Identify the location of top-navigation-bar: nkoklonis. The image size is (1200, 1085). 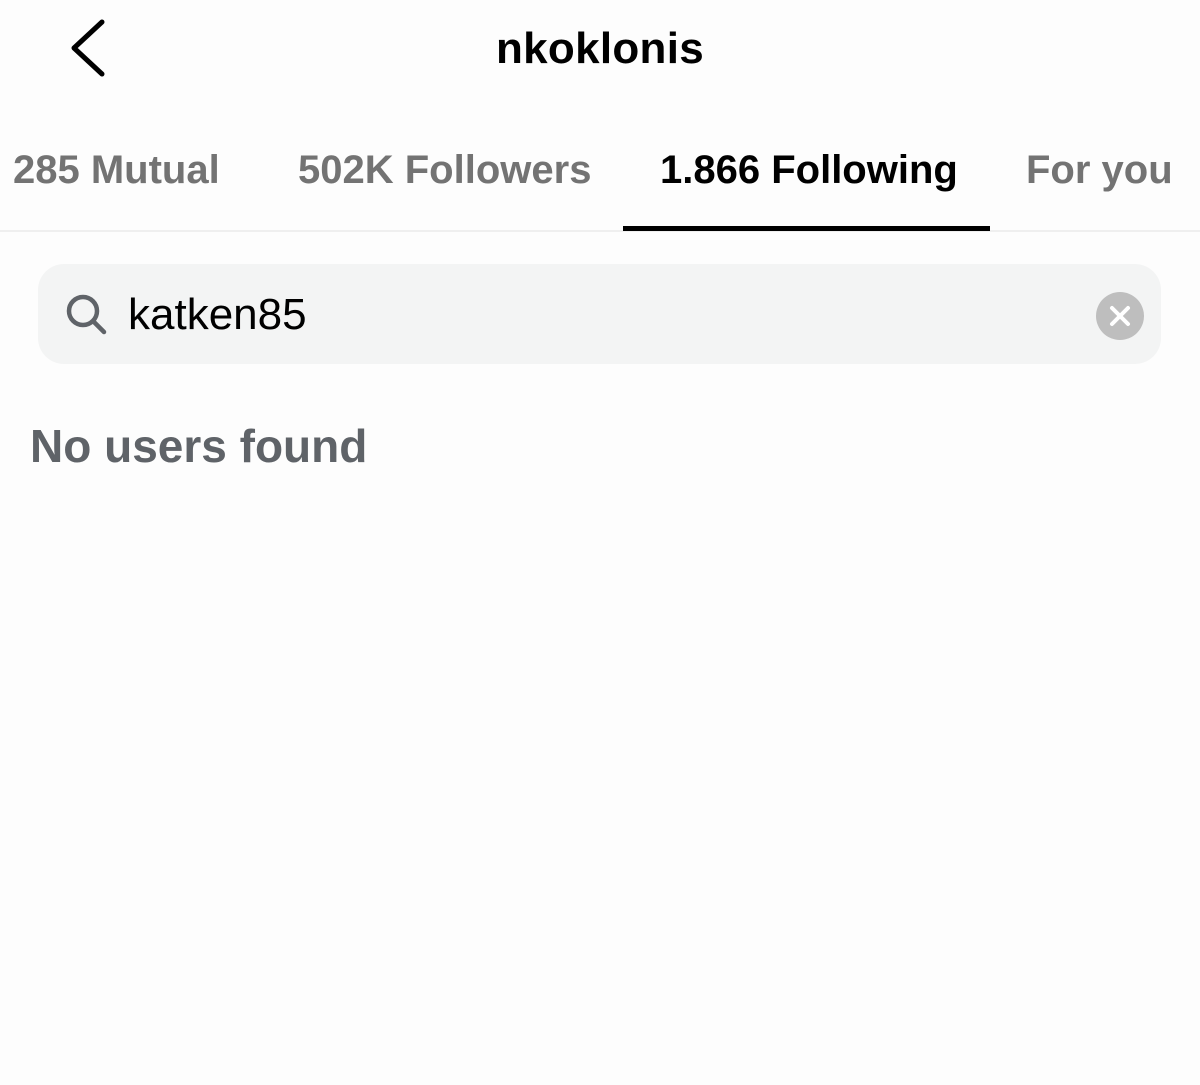
(600, 50).